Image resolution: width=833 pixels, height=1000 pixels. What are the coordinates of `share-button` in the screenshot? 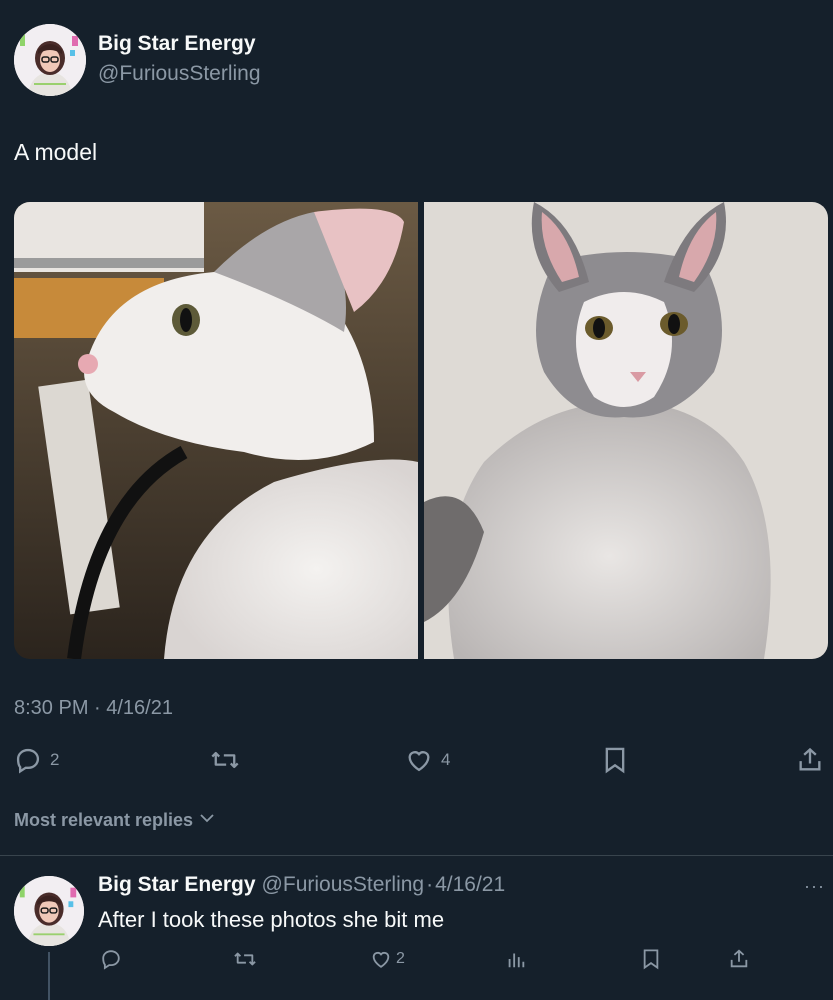 It's located at (810, 760).